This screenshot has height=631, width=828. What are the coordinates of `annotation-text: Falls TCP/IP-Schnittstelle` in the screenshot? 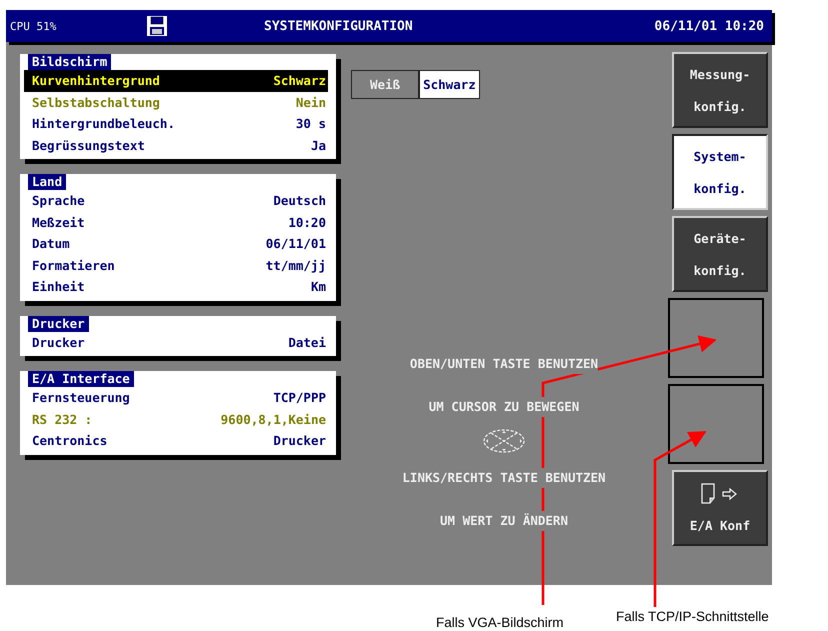 It's located at (692, 616).